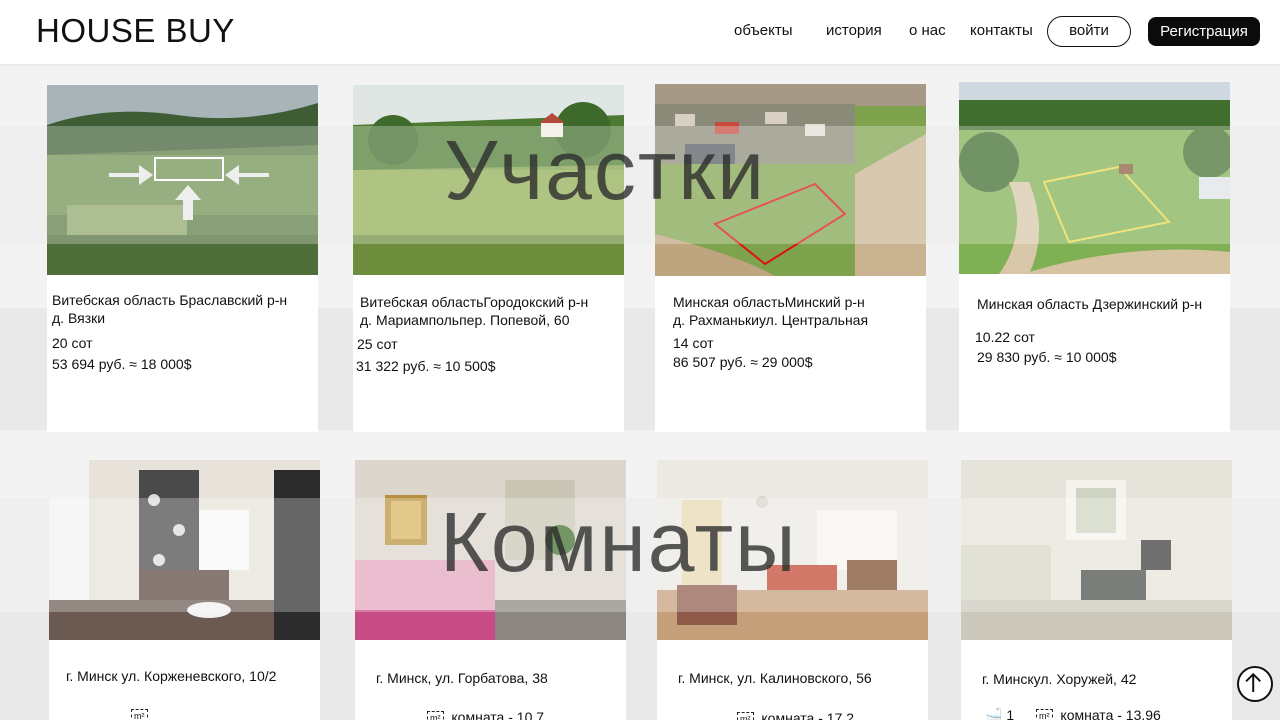 This screenshot has height=720, width=1280. Describe the element at coordinates (72, 343) in the screenshot. I see `plot-area: 20 сот` at that location.